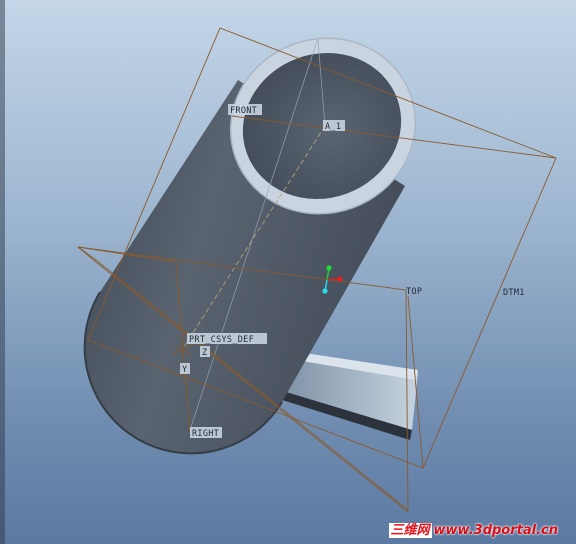 Image resolution: width=576 pixels, height=544 pixels. Describe the element at coordinates (495, 530) in the screenshot. I see `watermark-url: www.3dportal.cn` at that location.